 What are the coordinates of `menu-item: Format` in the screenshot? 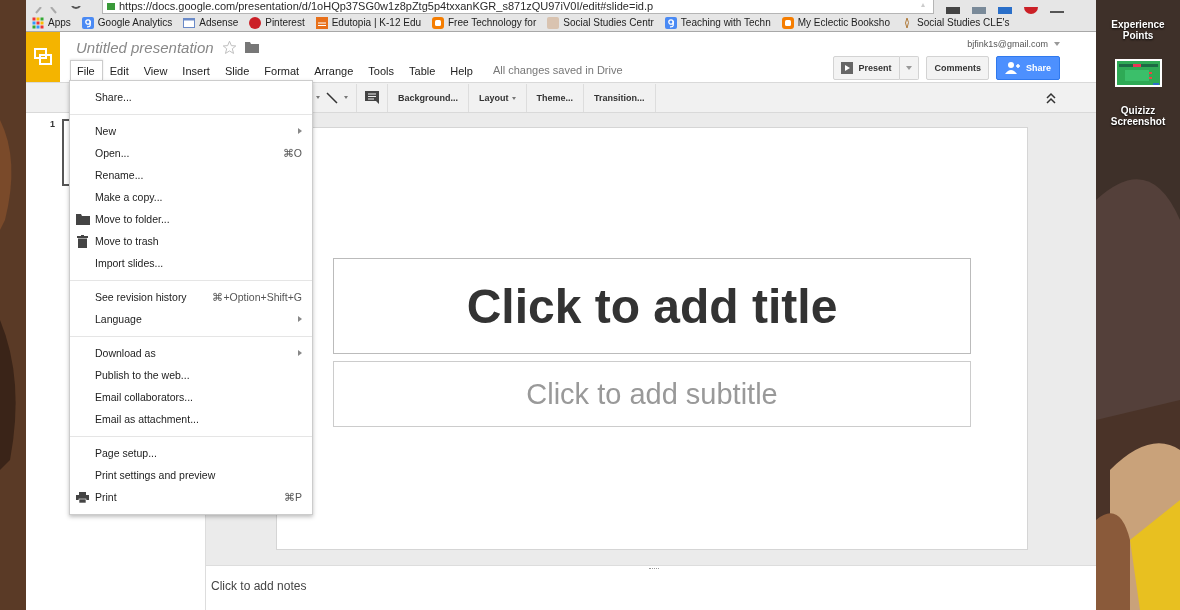 It's located at (282, 70).